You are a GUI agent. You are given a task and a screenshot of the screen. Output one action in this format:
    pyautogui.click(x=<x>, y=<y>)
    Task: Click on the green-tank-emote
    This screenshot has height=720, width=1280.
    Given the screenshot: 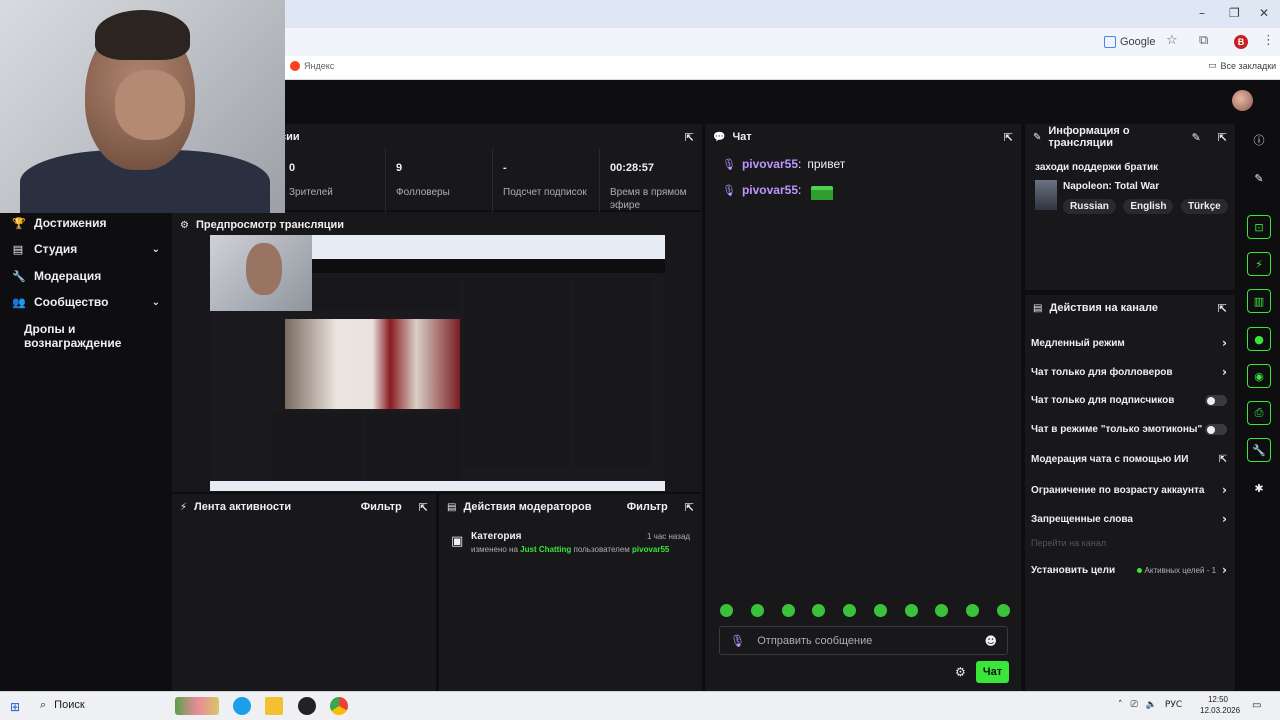 What is the action you would take?
    pyautogui.click(x=822, y=193)
    